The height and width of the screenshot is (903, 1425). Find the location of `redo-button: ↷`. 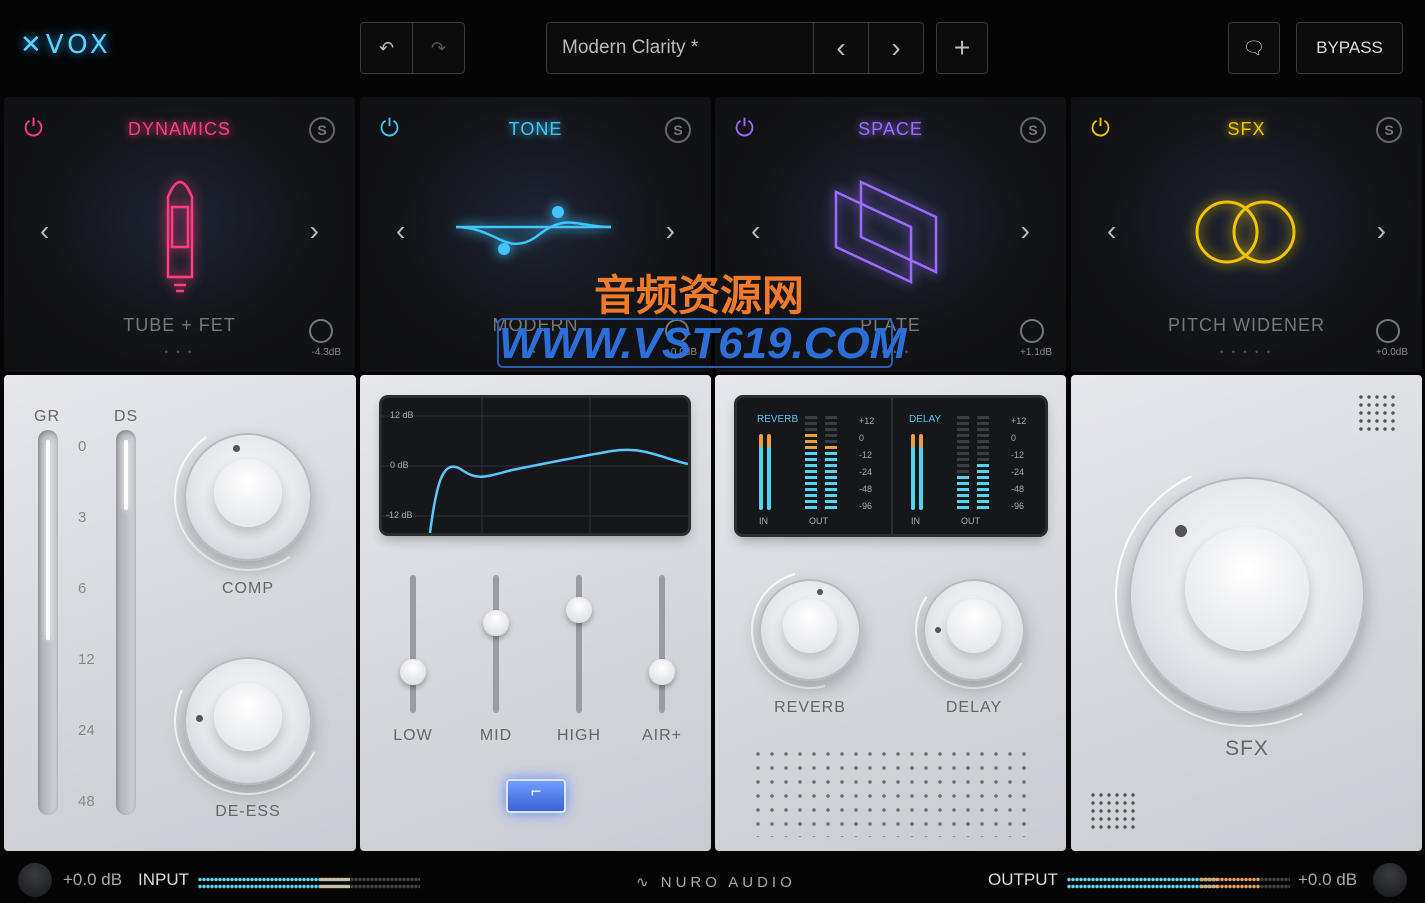

redo-button: ↷ is located at coordinates (438, 48).